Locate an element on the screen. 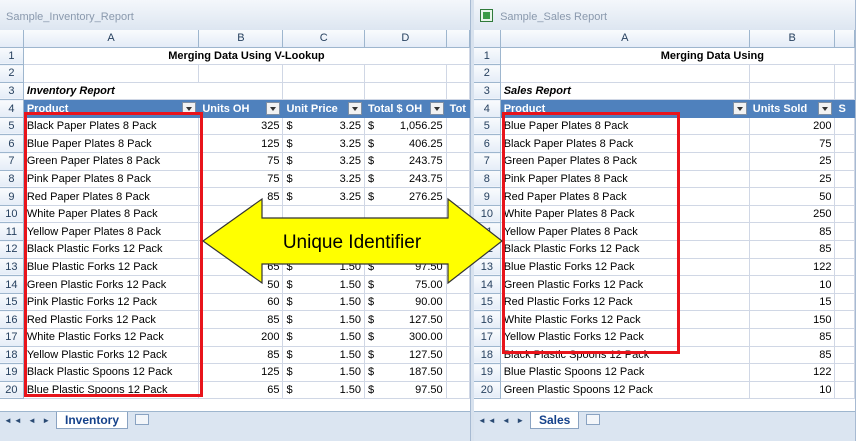 The width and height of the screenshot is (856, 441). product-cell: Green Paper Plates 8 Pack is located at coordinates (625, 161).